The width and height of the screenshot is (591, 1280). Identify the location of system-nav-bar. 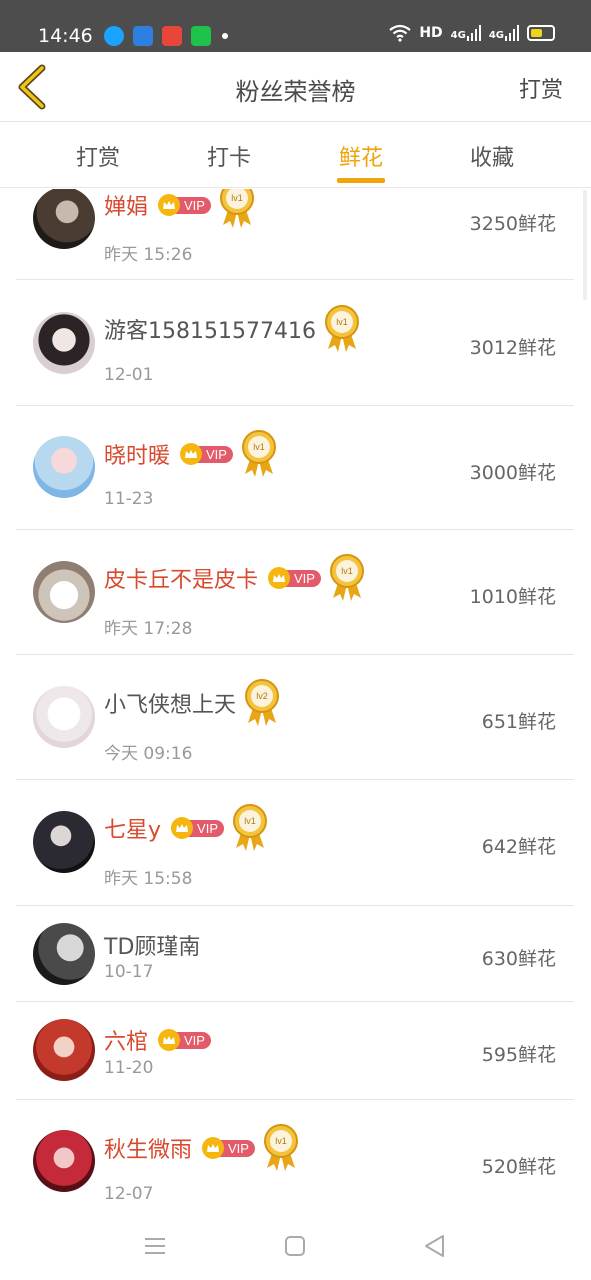
(295, 1246).